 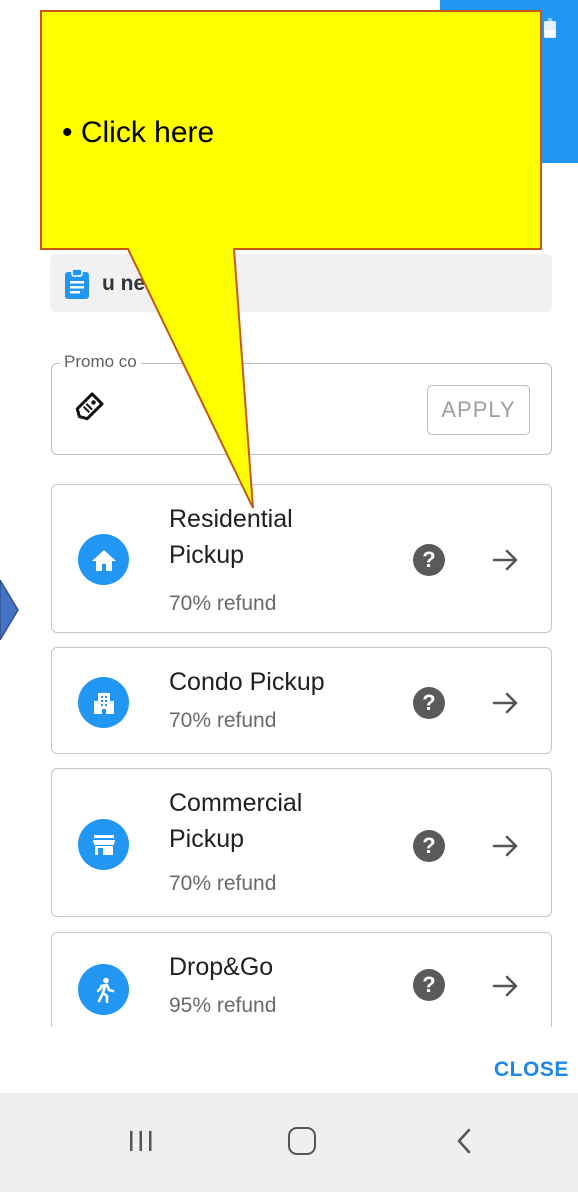 What do you see at coordinates (301, 283) in the screenshot?
I see `service-question-bar: u need?` at bounding box center [301, 283].